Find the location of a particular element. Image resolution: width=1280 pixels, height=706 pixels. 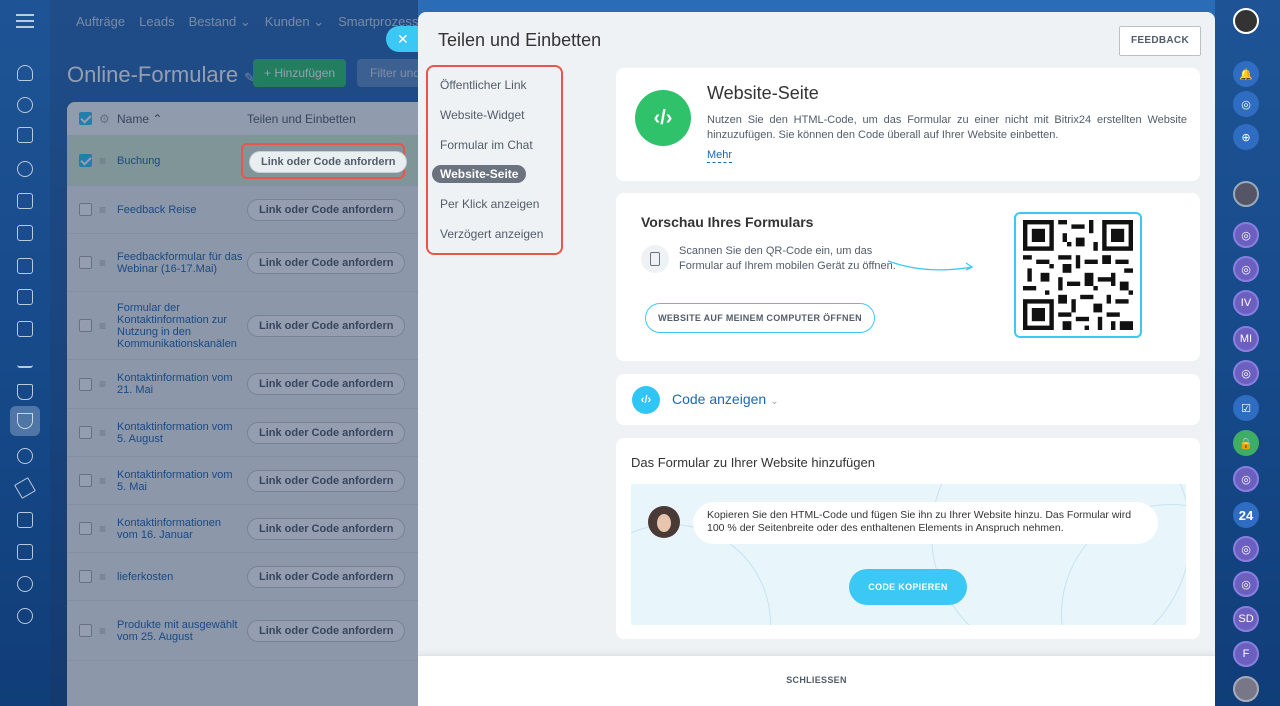

phone-icon is located at coordinates (655, 259).